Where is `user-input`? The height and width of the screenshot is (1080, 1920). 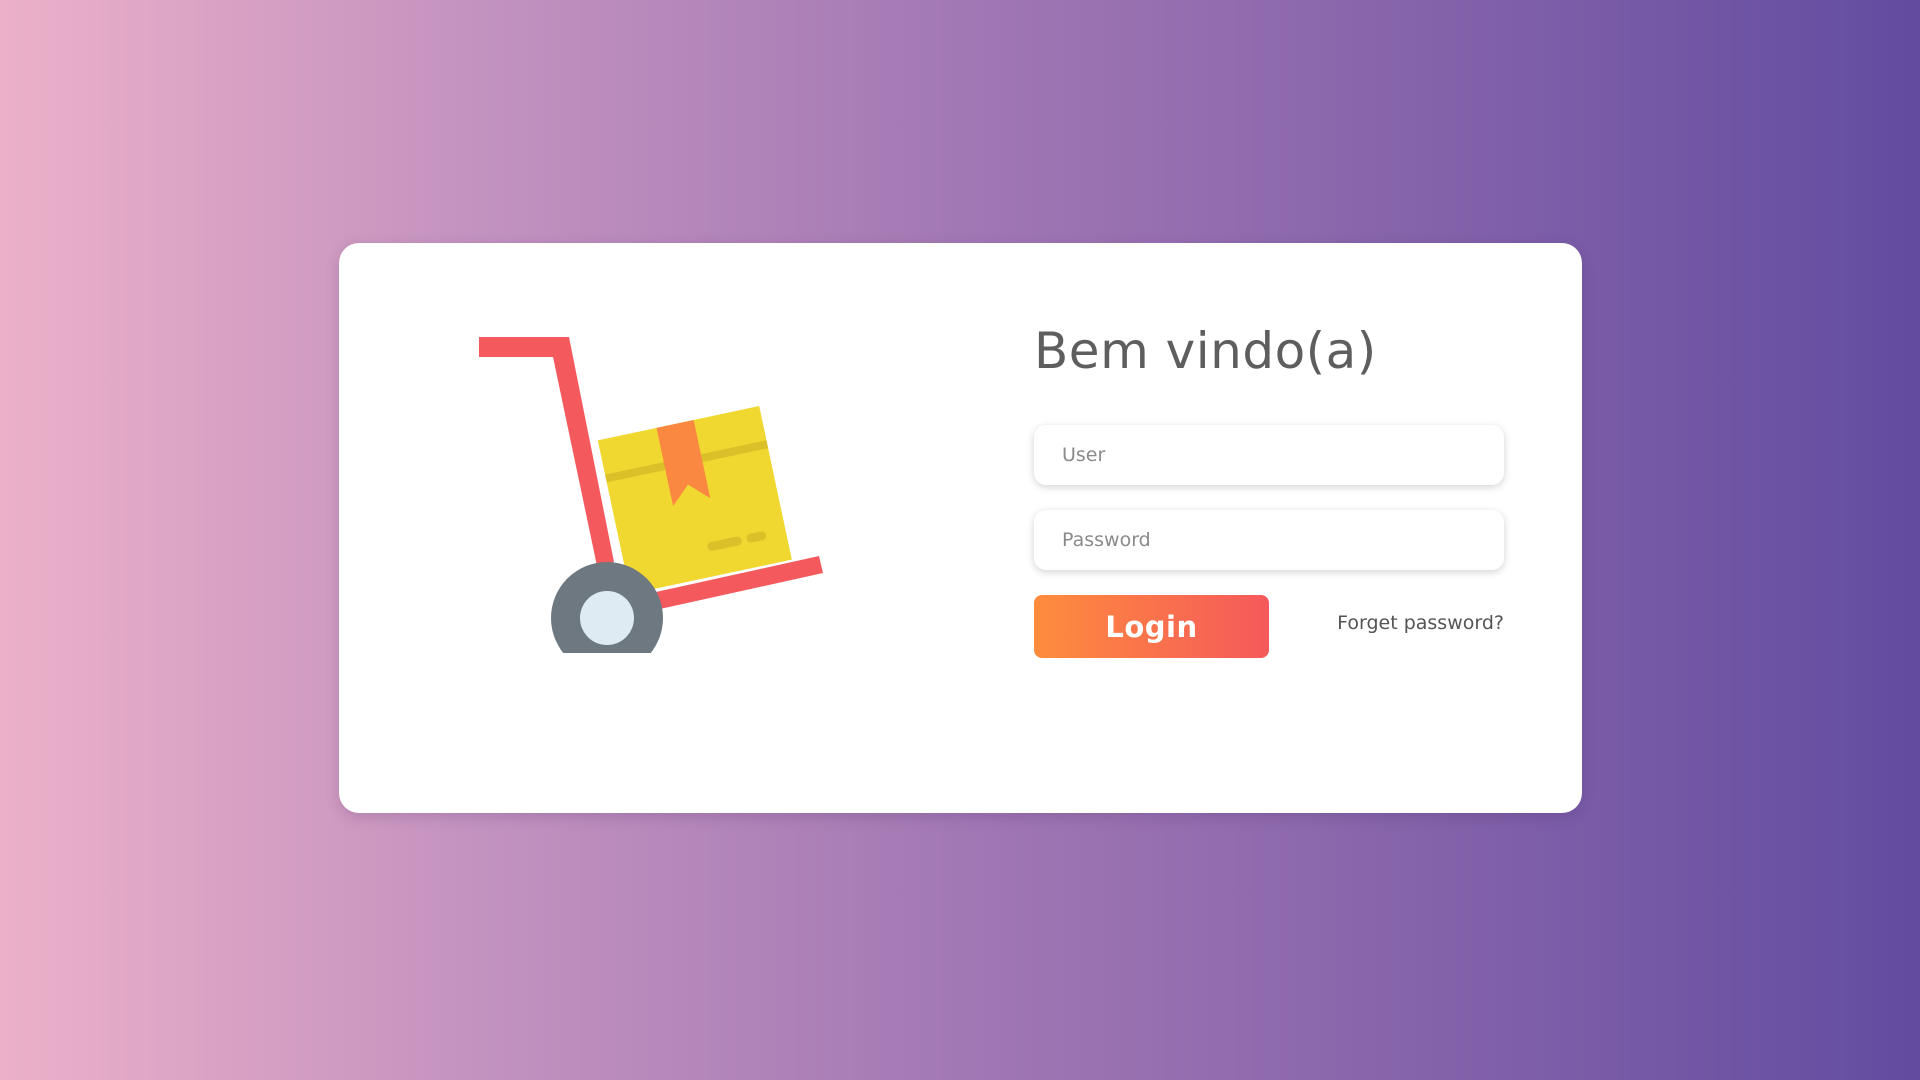 user-input is located at coordinates (1269, 455).